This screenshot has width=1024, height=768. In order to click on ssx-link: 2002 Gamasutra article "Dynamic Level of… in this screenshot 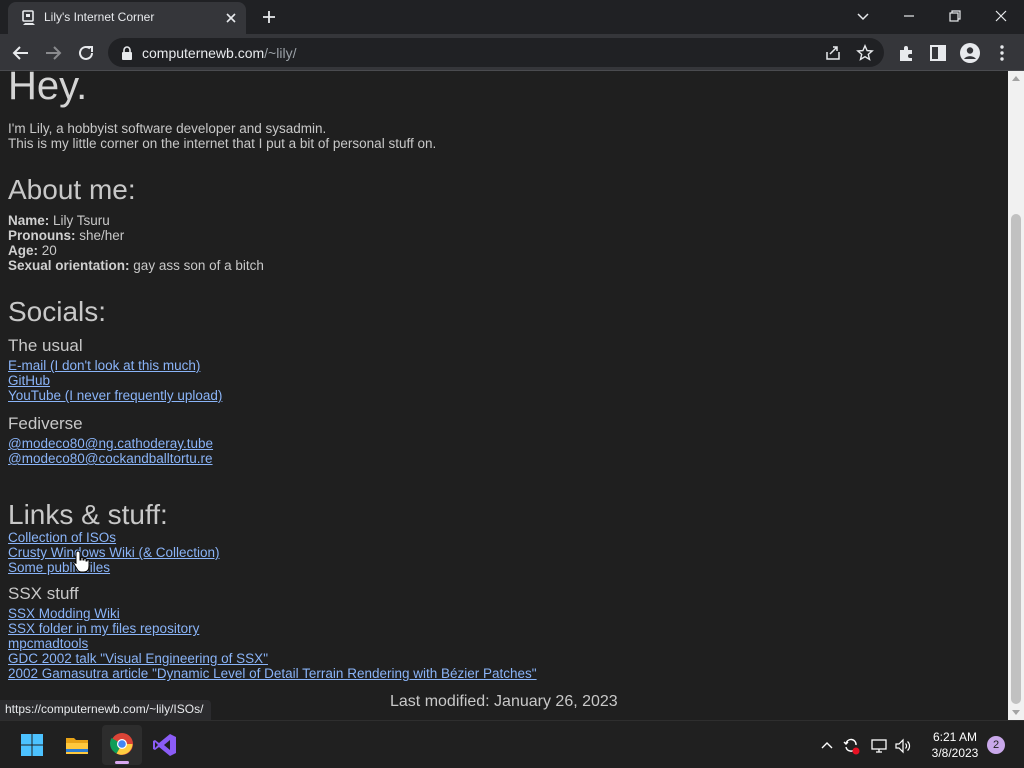, I will do `click(272, 673)`.